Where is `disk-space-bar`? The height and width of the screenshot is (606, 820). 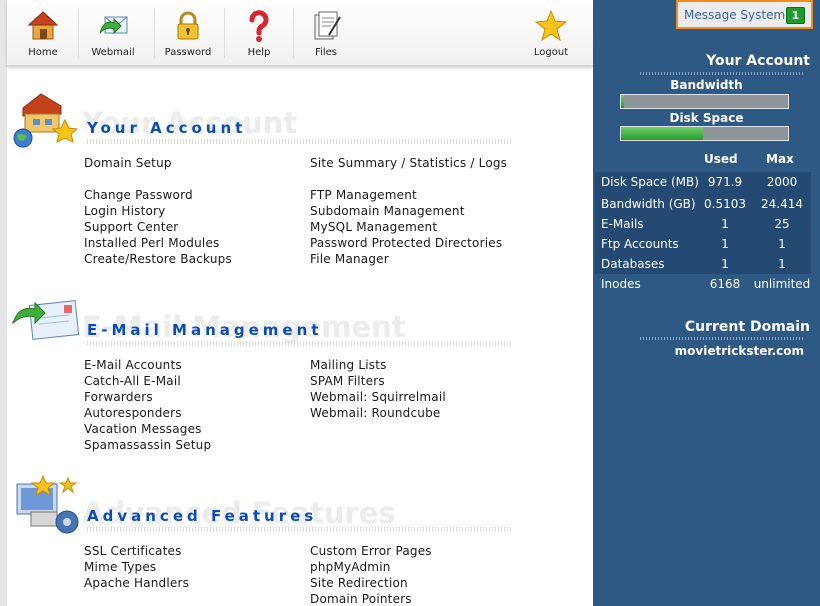
disk-space-bar is located at coordinates (704, 133).